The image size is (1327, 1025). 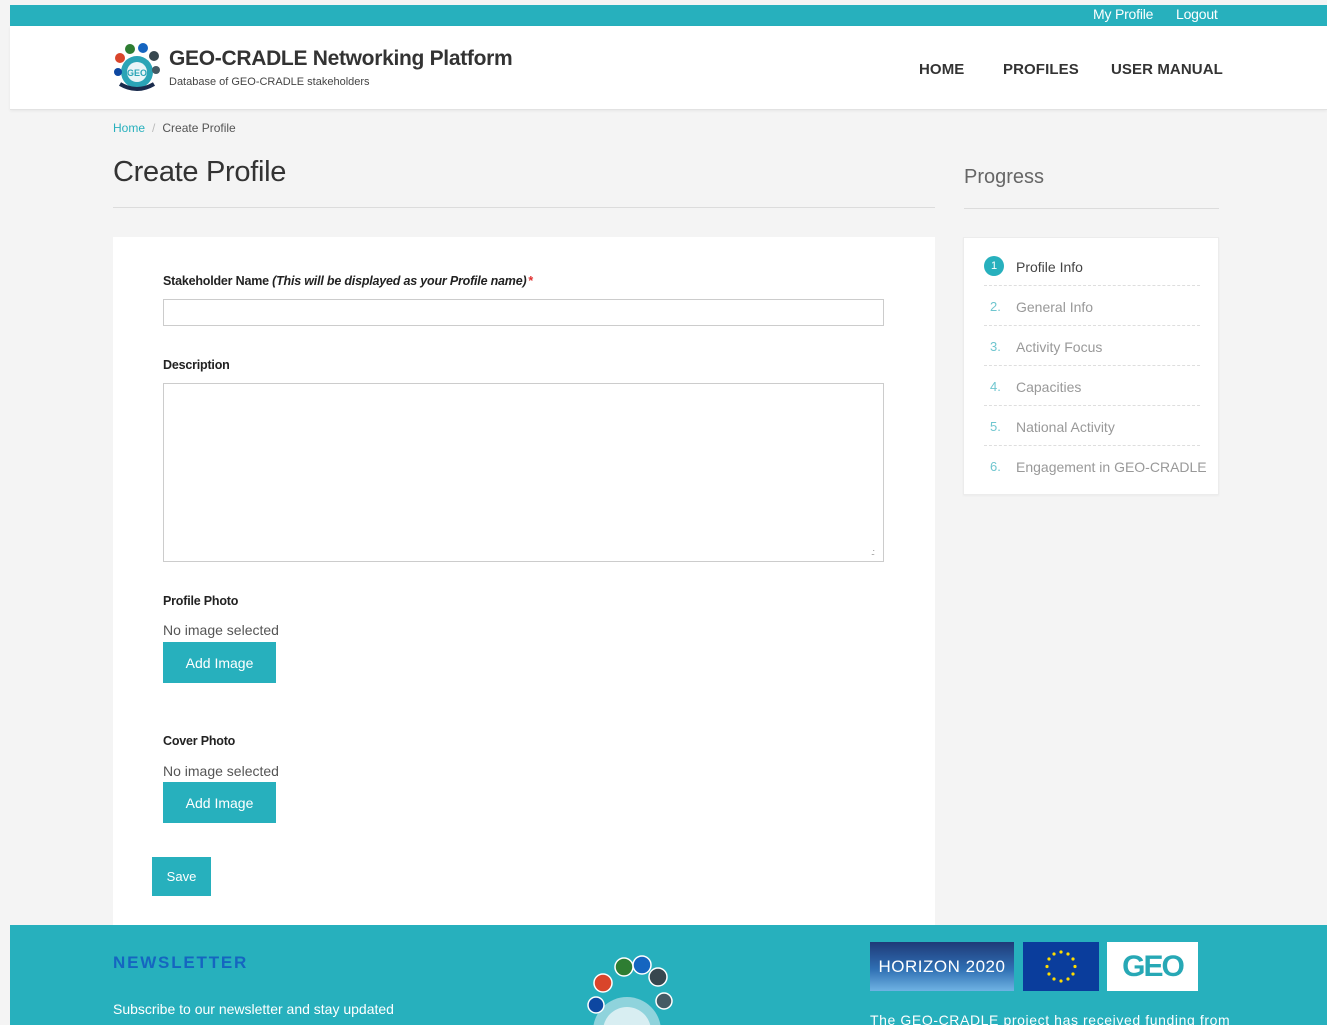 I want to click on add-cover-image-button: Add Image, so click(x=219, y=802).